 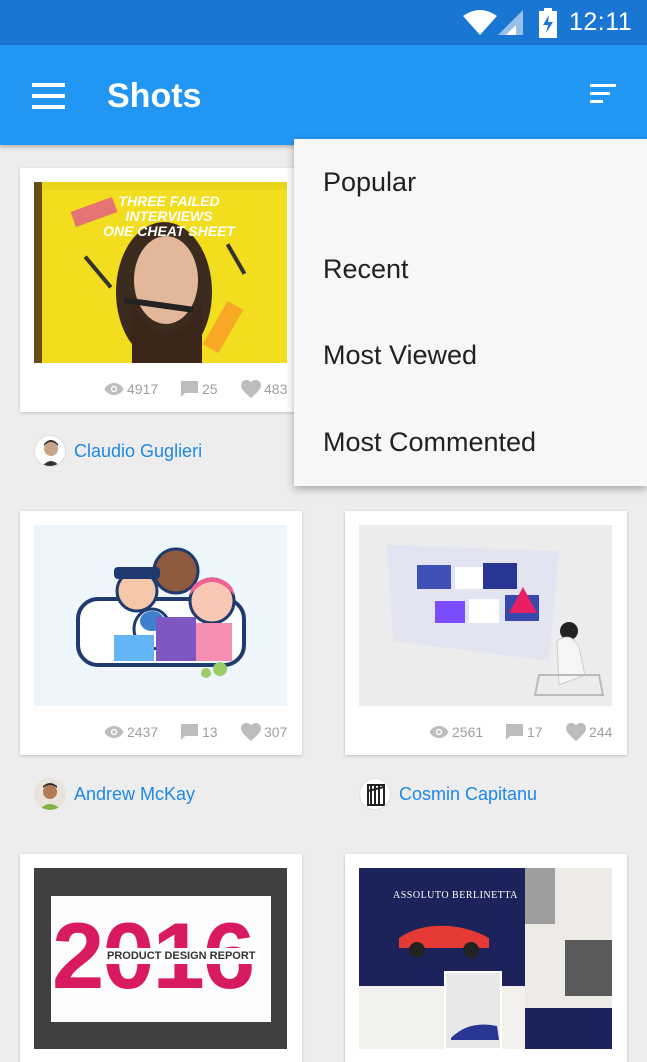 I want to click on likes-count: 244, so click(x=601, y=732).